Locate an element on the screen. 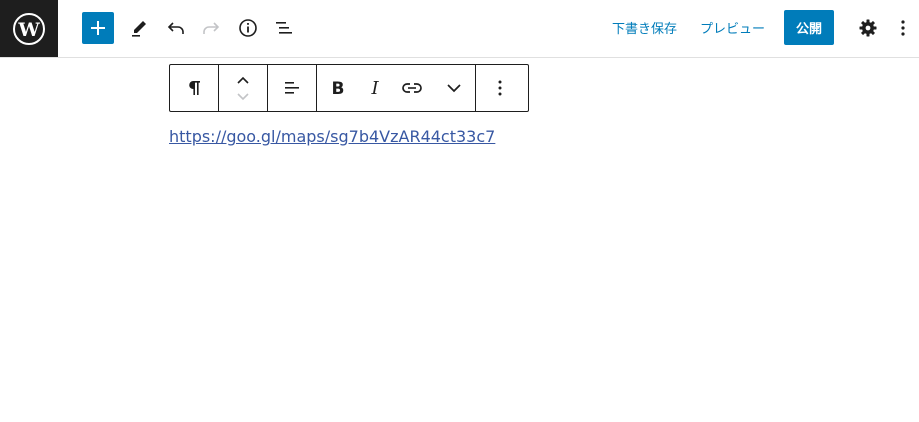 Image resolution: width=919 pixels, height=422 pixels. redo-button is located at coordinates (211, 28).